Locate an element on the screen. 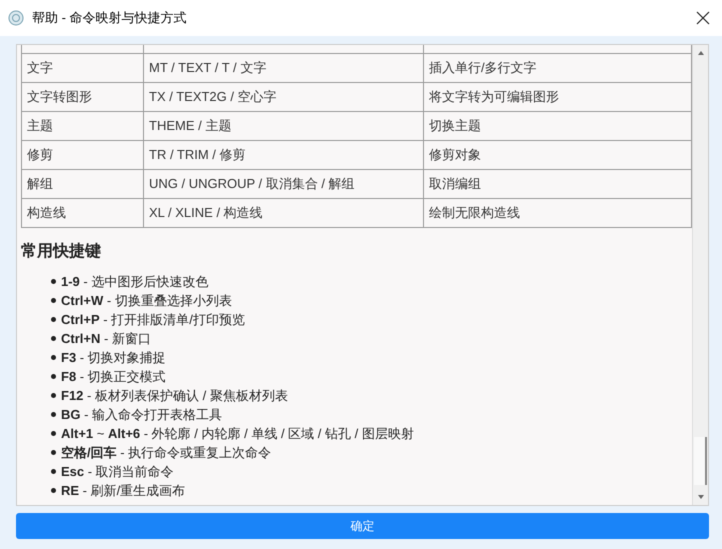  app-icon is located at coordinates (16, 18).